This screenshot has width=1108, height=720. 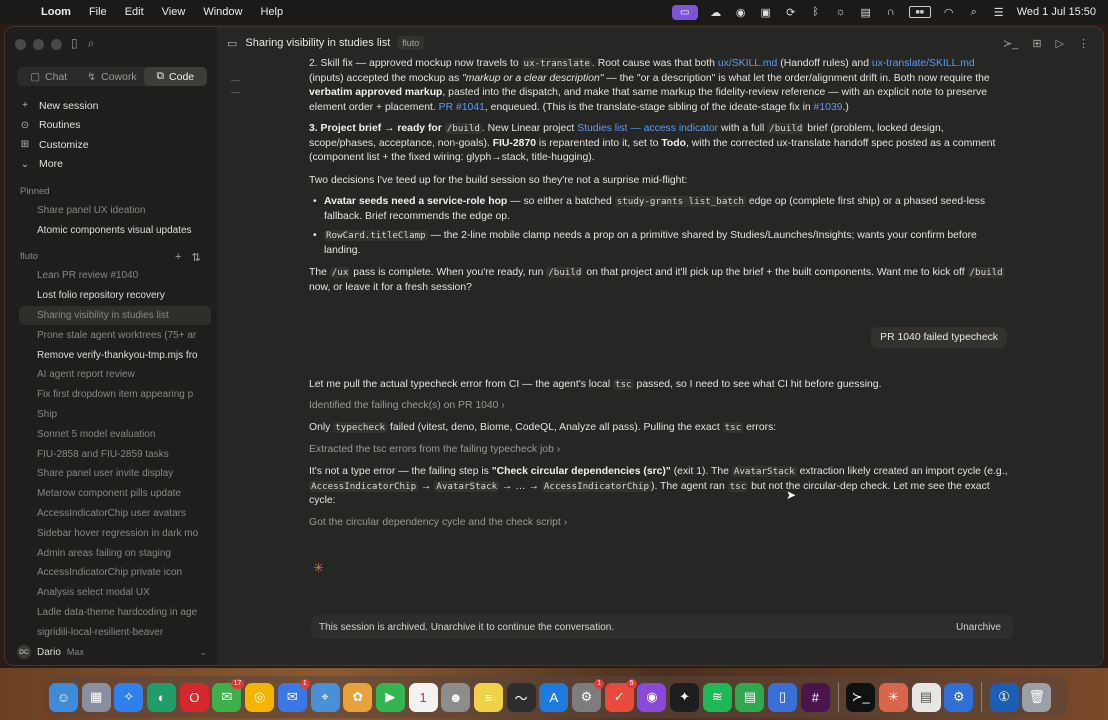 I want to click on contacts-icon: ☻, so click(x=456, y=697).